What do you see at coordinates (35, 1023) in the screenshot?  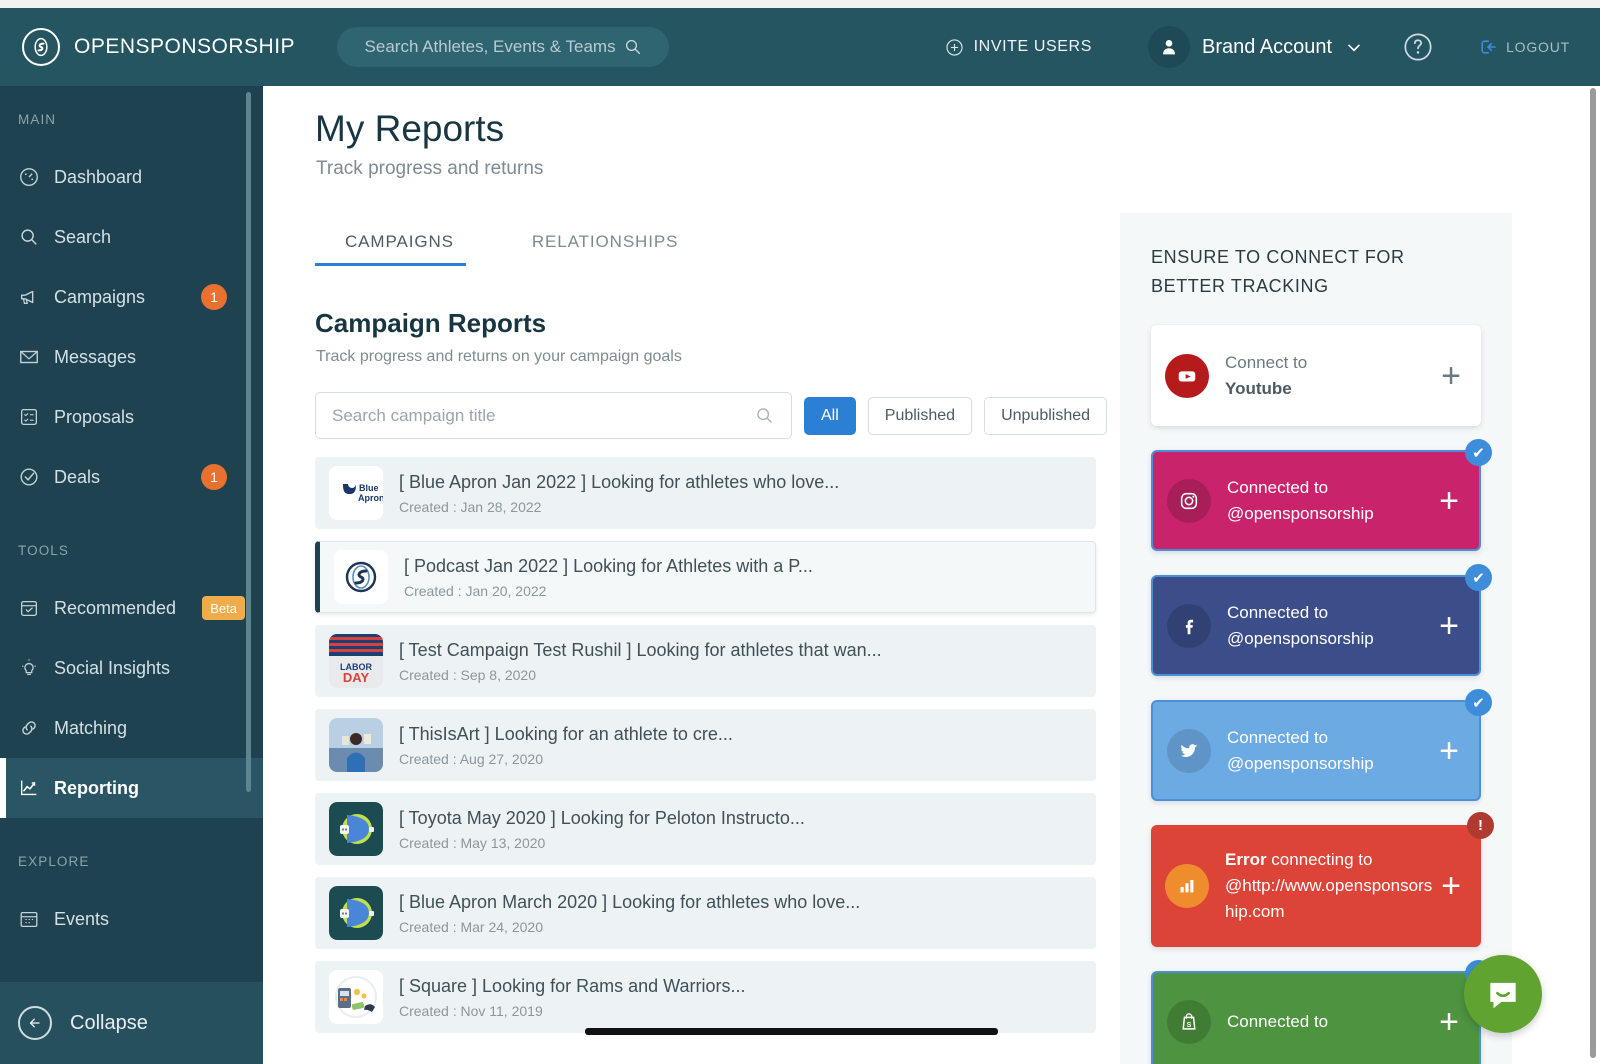 I see `arrow-left-circle-icon` at bounding box center [35, 1023].